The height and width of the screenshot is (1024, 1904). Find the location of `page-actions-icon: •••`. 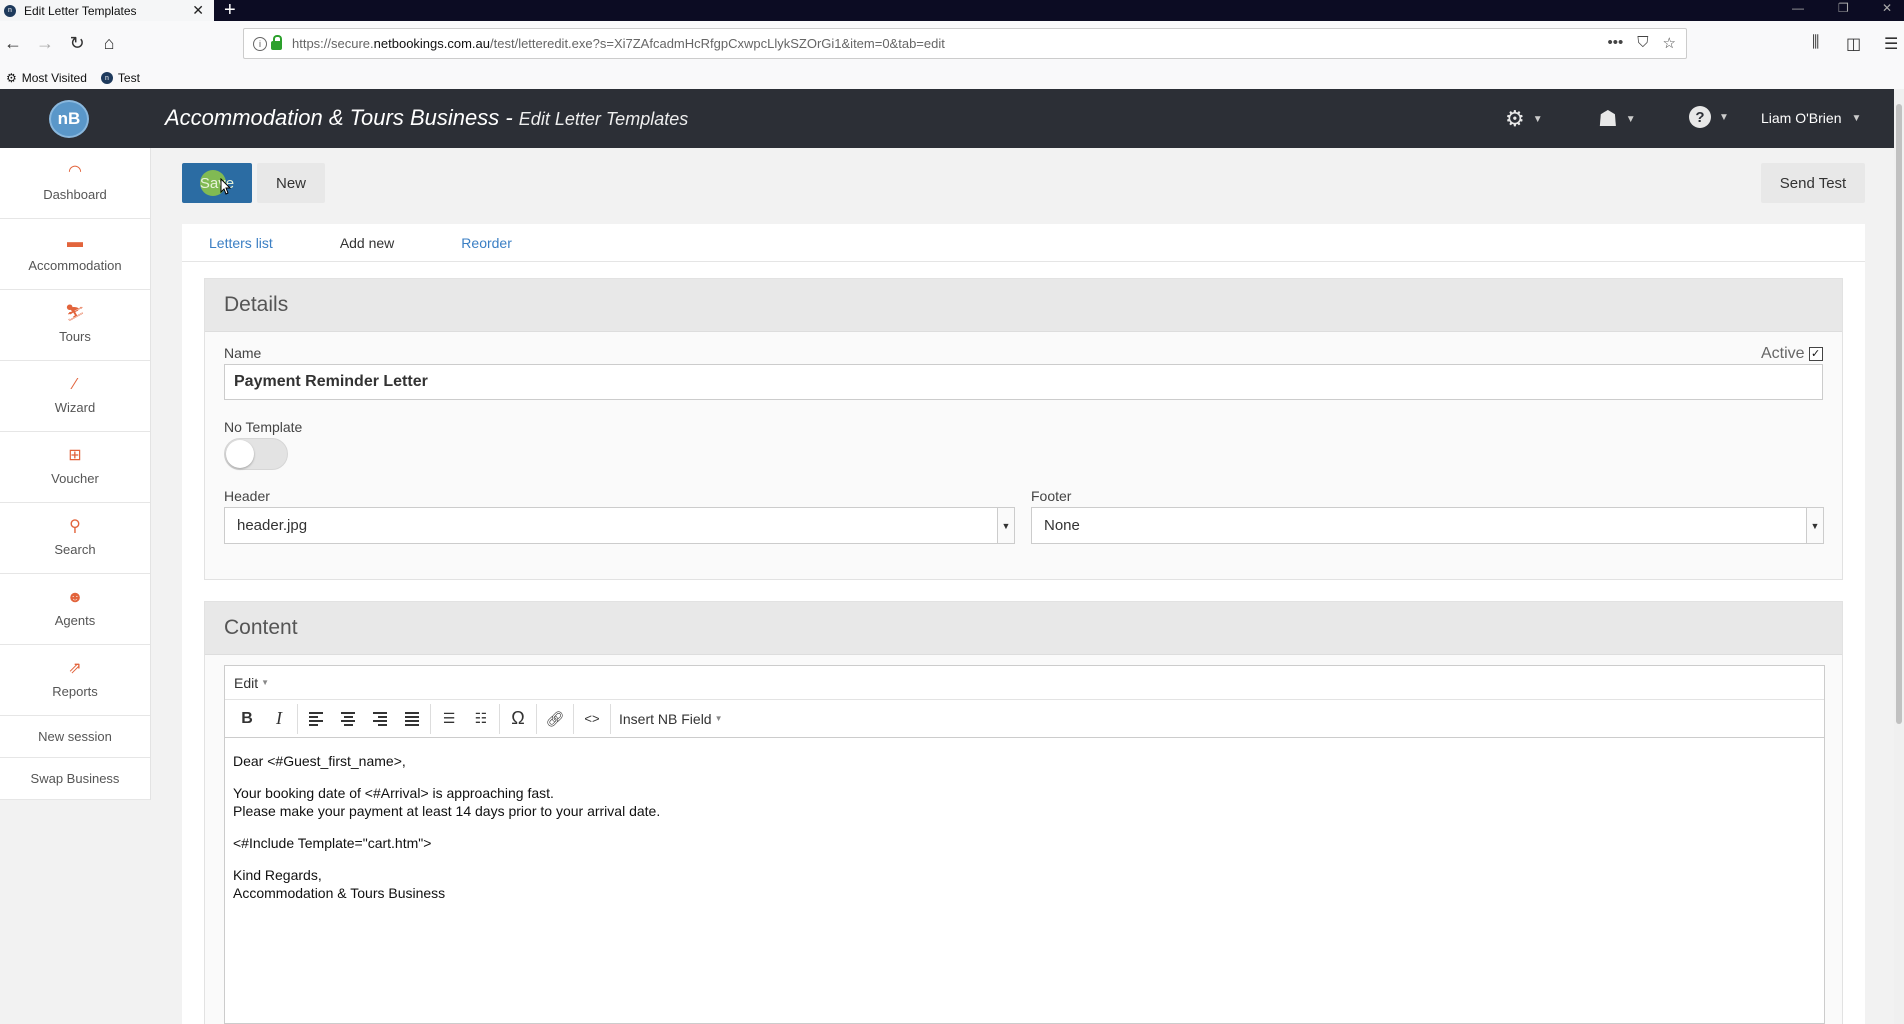

page-actions-icon: ••• is located at coordinates (1616, 43).